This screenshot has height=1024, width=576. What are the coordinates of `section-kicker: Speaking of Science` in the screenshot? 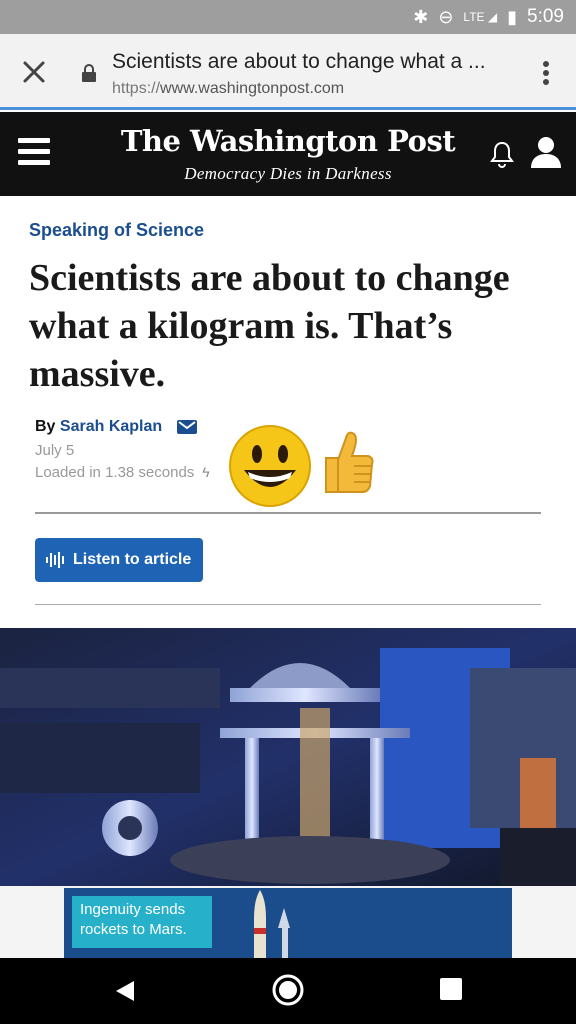 It's located at (116, 230).